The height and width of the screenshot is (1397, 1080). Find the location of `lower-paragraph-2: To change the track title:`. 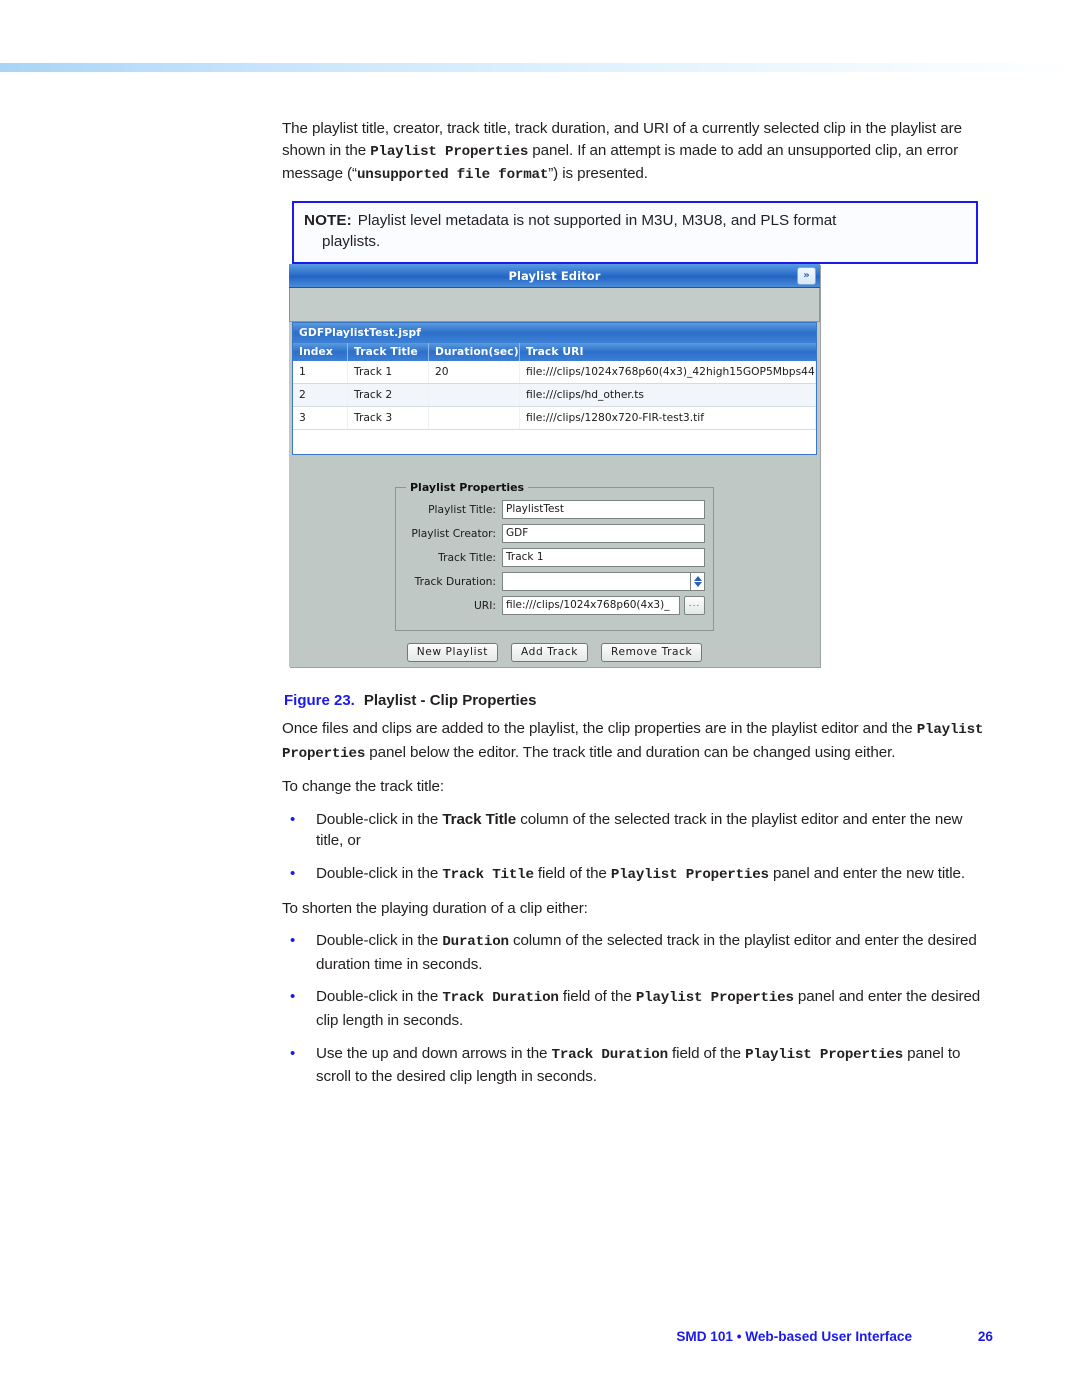

lower-paragraph-2: To change the track title: is located at coordinates (363, 787).